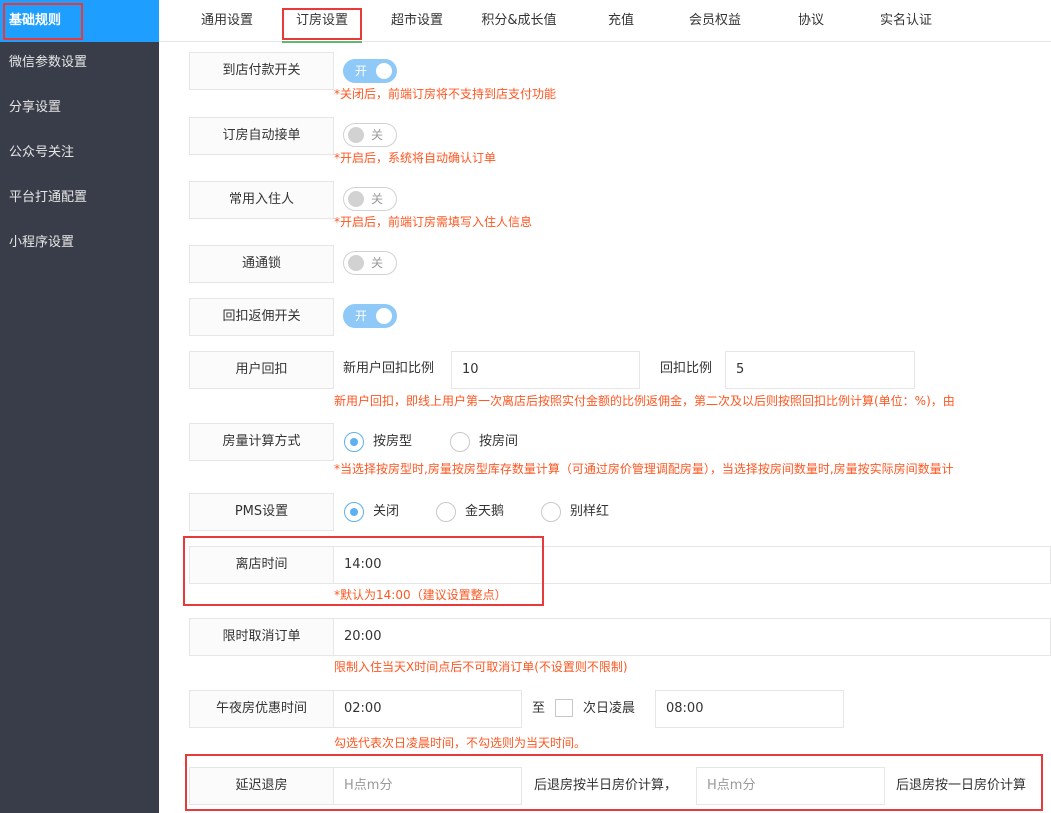 The height and width of the screenshot is (813, 1051). What do you see at coordinates (79, 198) in the screenshot?
I see `sidebar-item-platform: 平台打通配置` at bounding box center [79, 198].